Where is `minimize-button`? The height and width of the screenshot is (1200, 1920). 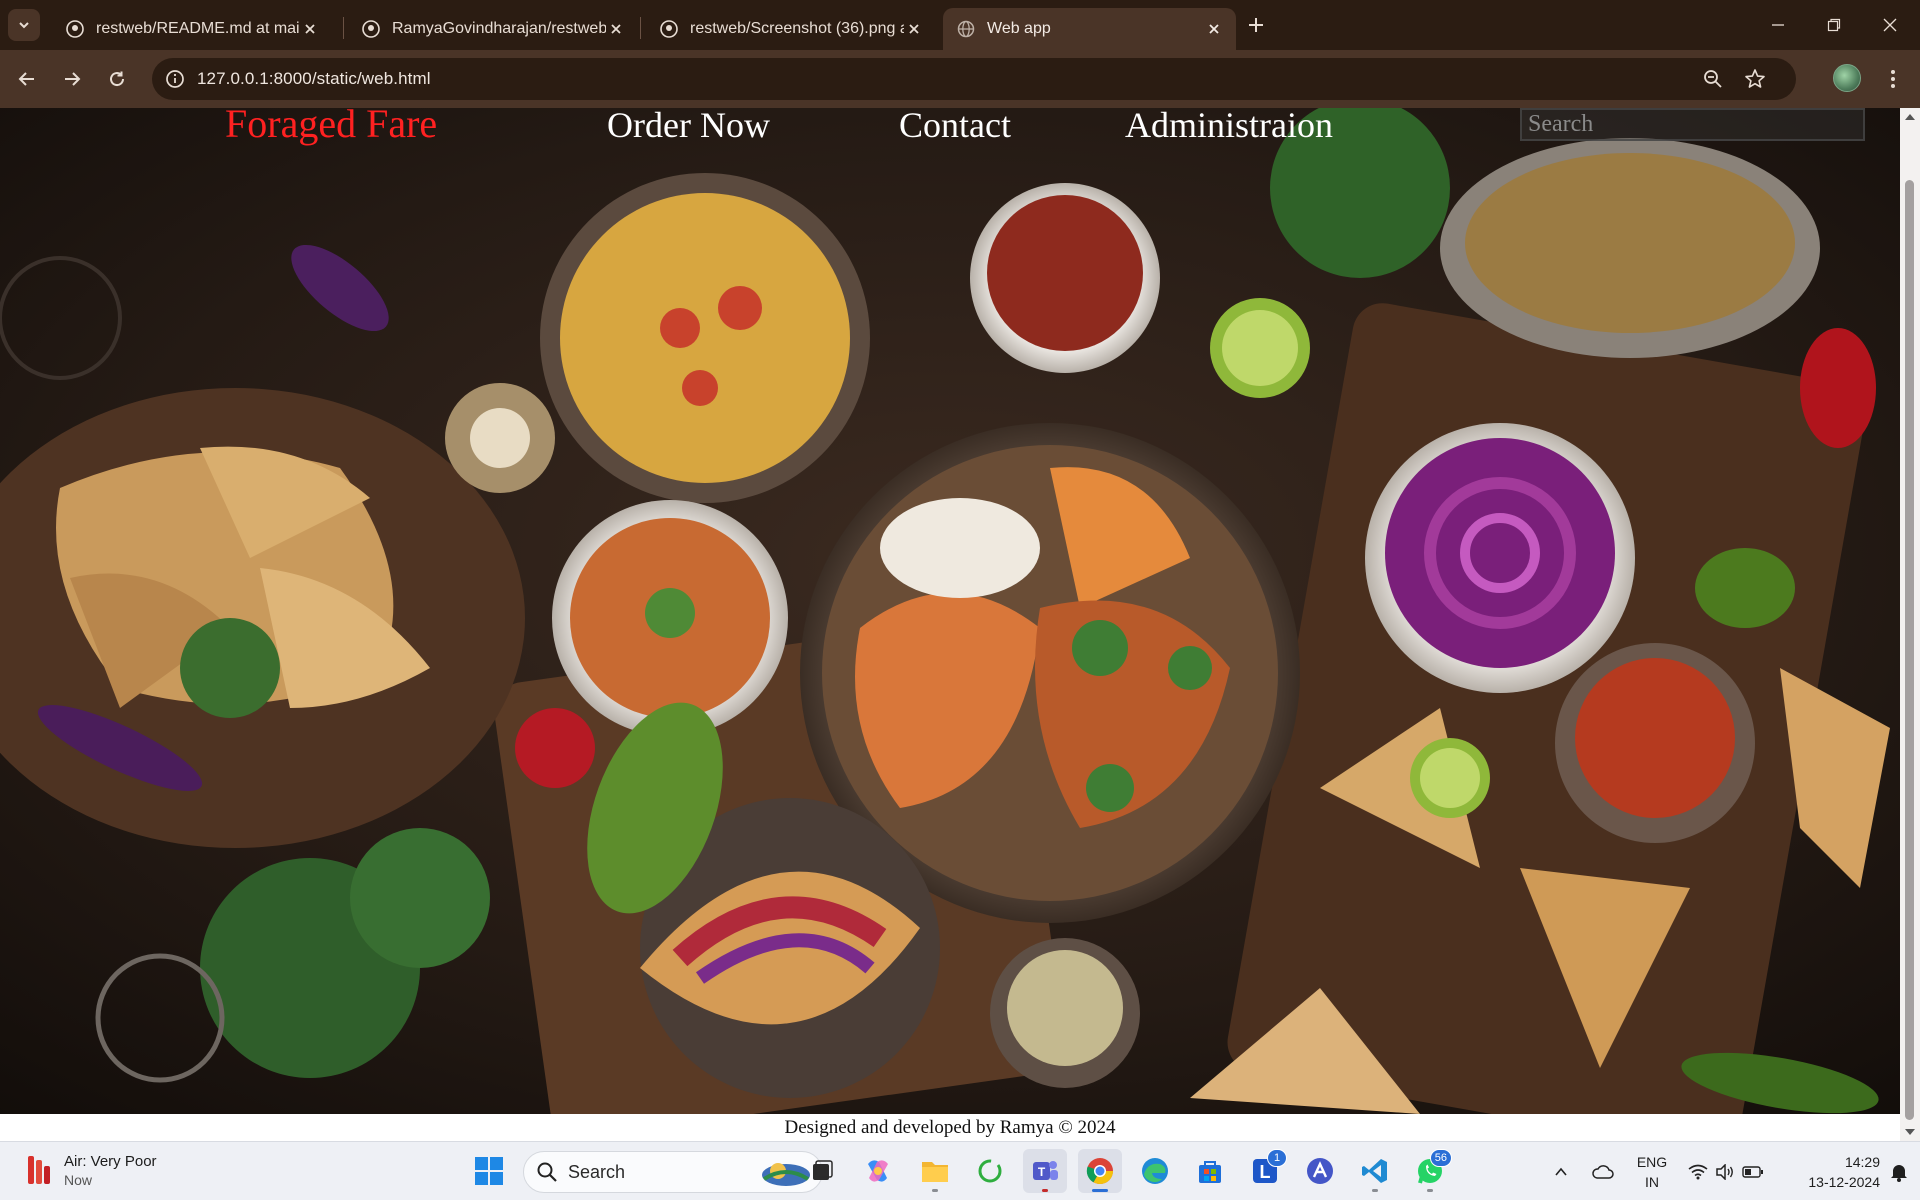
minimize-button is located at coordinates (1778, 25).